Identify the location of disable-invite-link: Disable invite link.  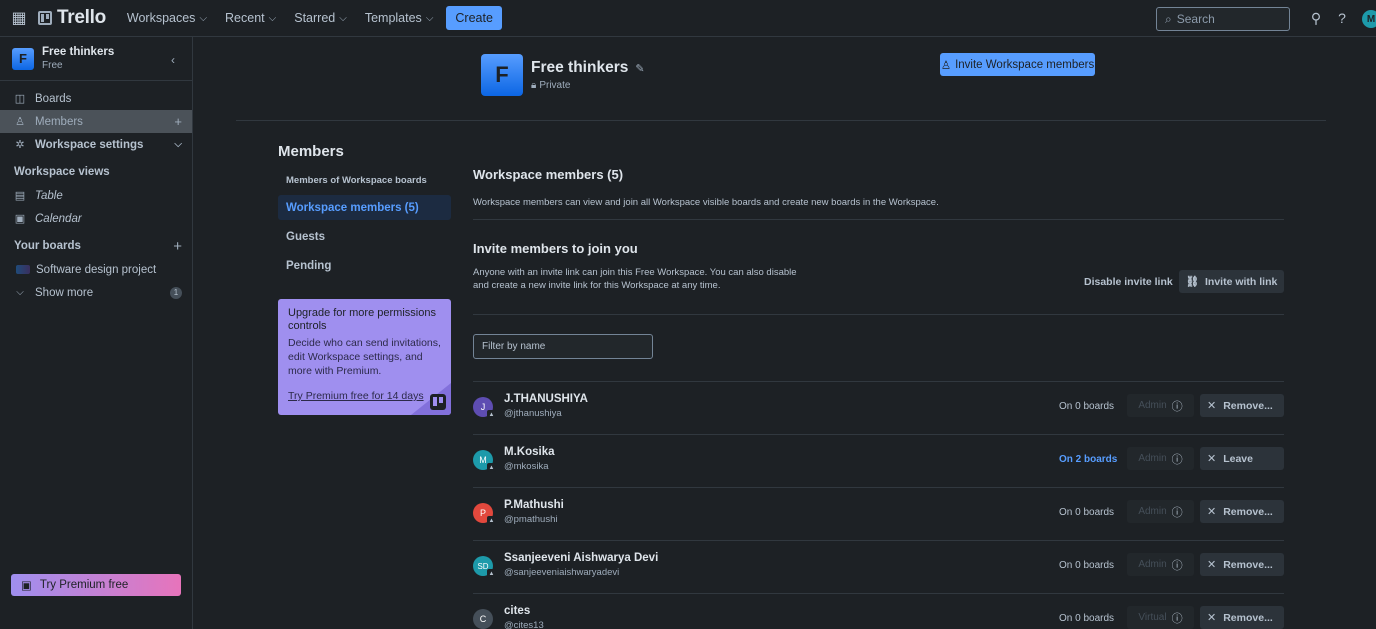
(1128, 282).